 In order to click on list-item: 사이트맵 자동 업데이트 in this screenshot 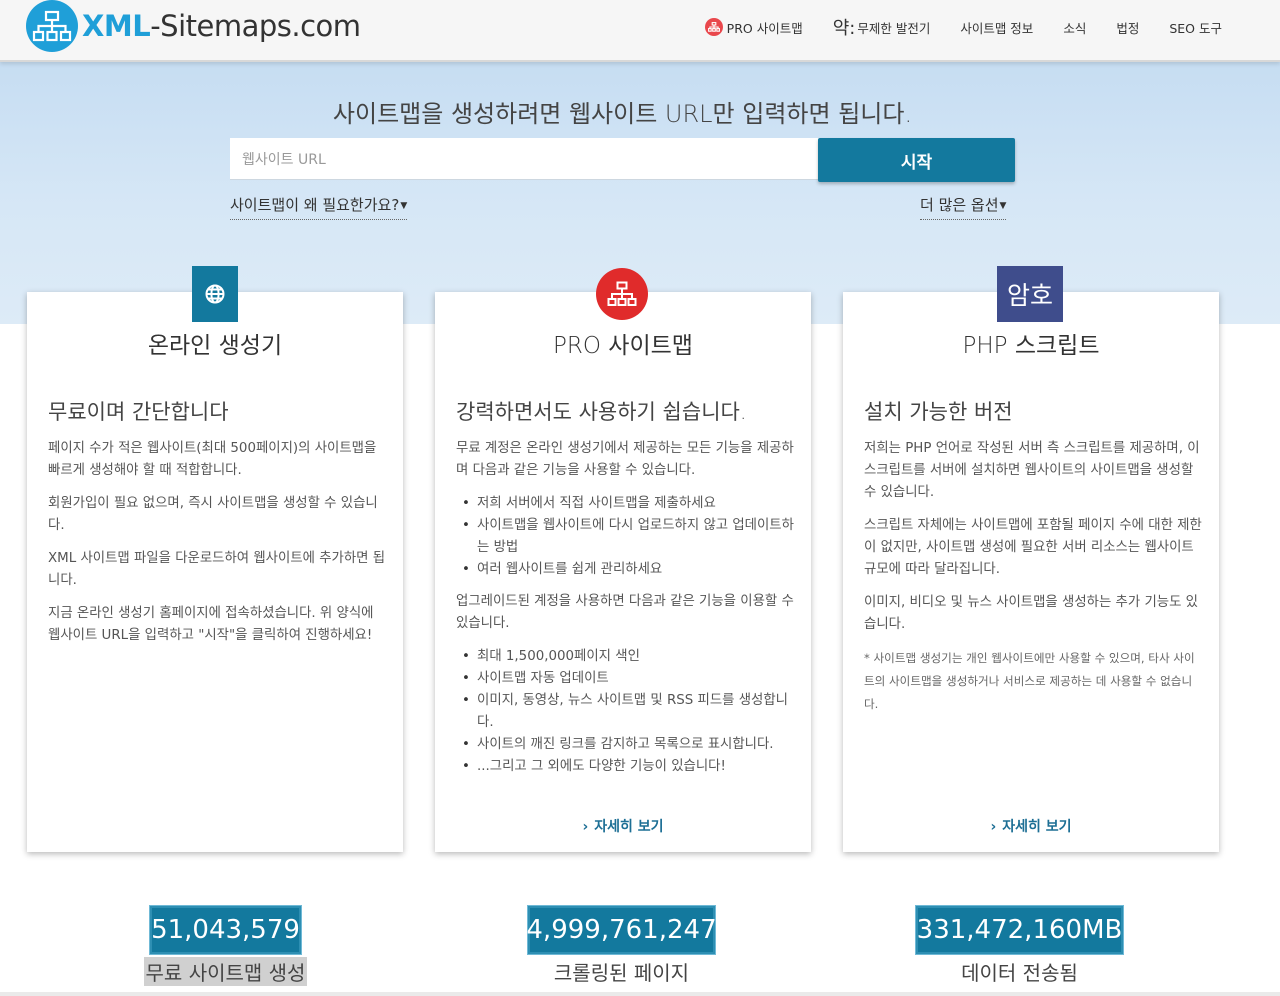, I will do `click(628, 679)`.